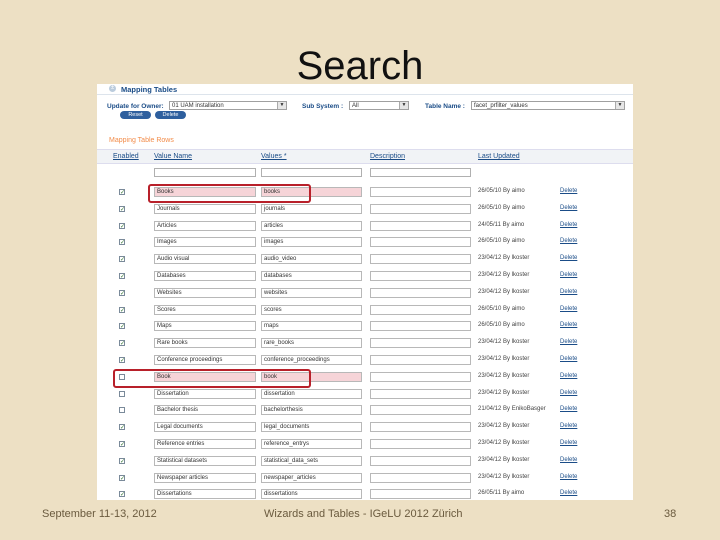 This screenshot has width=720, height=540. What do you see at coordinates (228, 105) in the screenshot?
I see `owner-select: 01 UAM installation ▼` at bounding box center [228, 105].